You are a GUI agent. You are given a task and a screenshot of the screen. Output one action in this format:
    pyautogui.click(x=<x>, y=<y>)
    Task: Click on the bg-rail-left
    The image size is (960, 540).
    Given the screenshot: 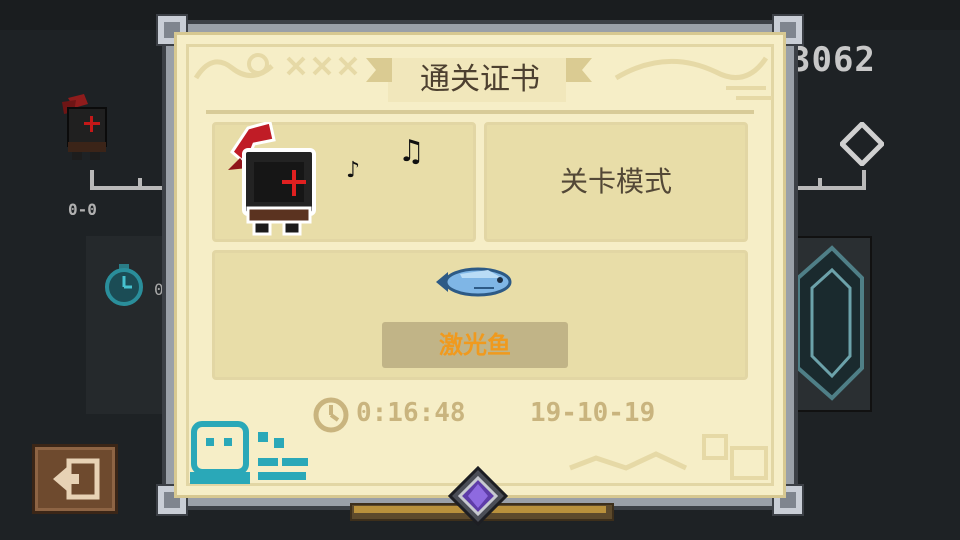 What is the action you would take?
    pyautogui.click(x=129, y=188)
    